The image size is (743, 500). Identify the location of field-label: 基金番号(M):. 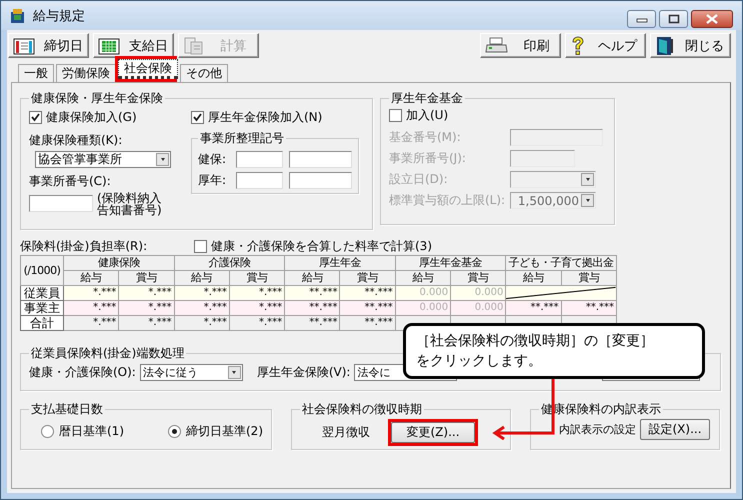
(425, 137).